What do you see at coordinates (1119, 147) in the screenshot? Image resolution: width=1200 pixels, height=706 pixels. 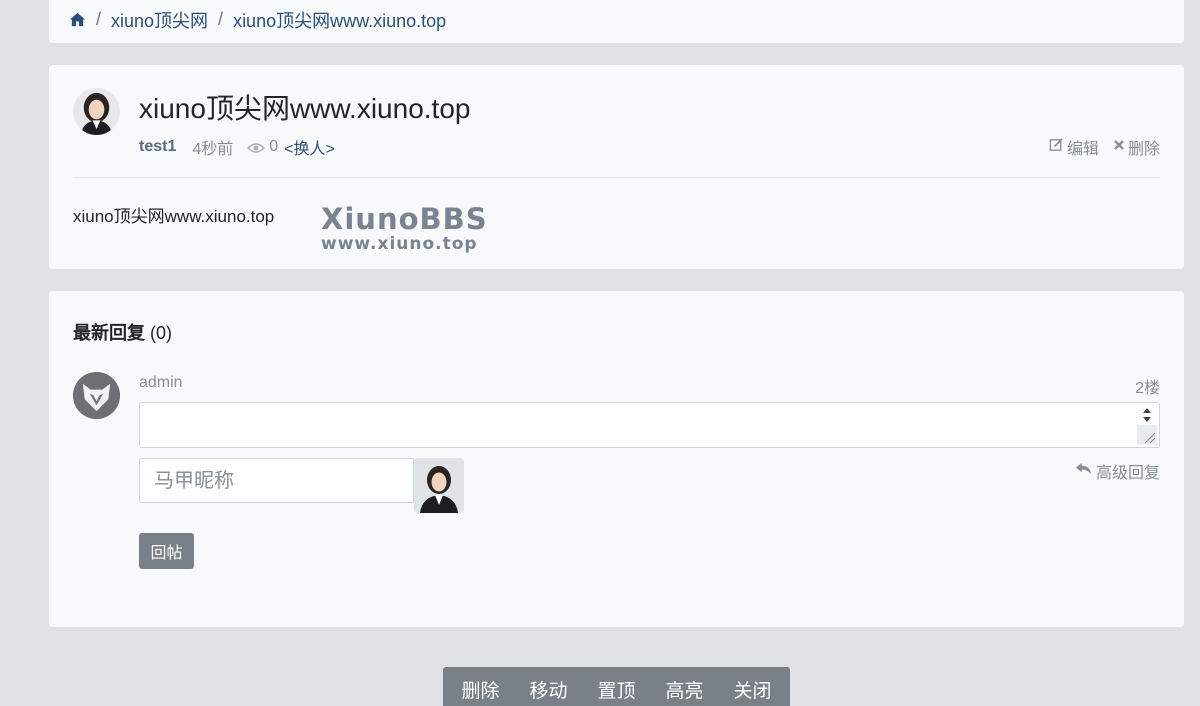 I see `close-icon` at bounding box center [1119, 147].